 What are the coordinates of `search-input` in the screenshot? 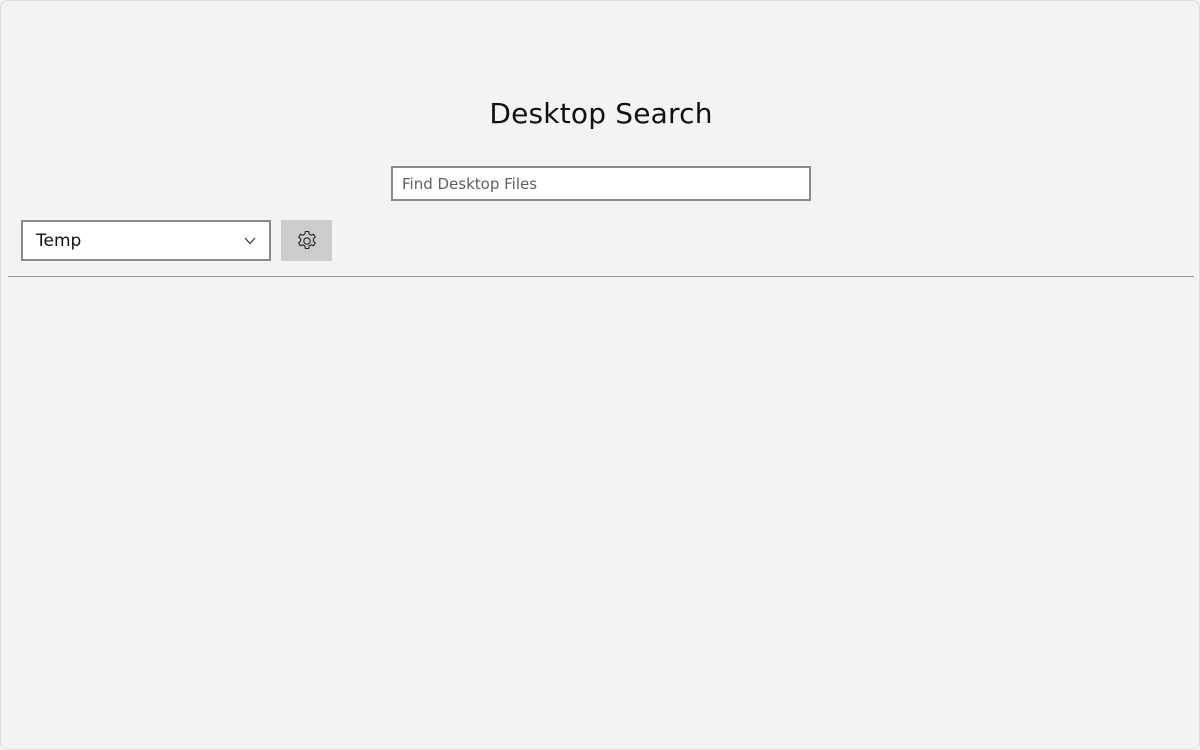 It's located at (601, 183).